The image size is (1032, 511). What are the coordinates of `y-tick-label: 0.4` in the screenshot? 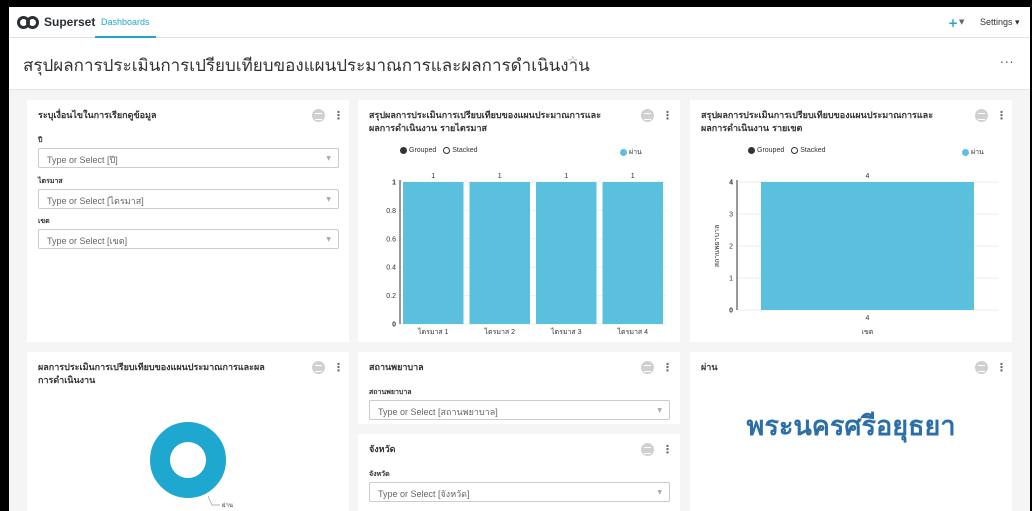 It's located at (391, 268).